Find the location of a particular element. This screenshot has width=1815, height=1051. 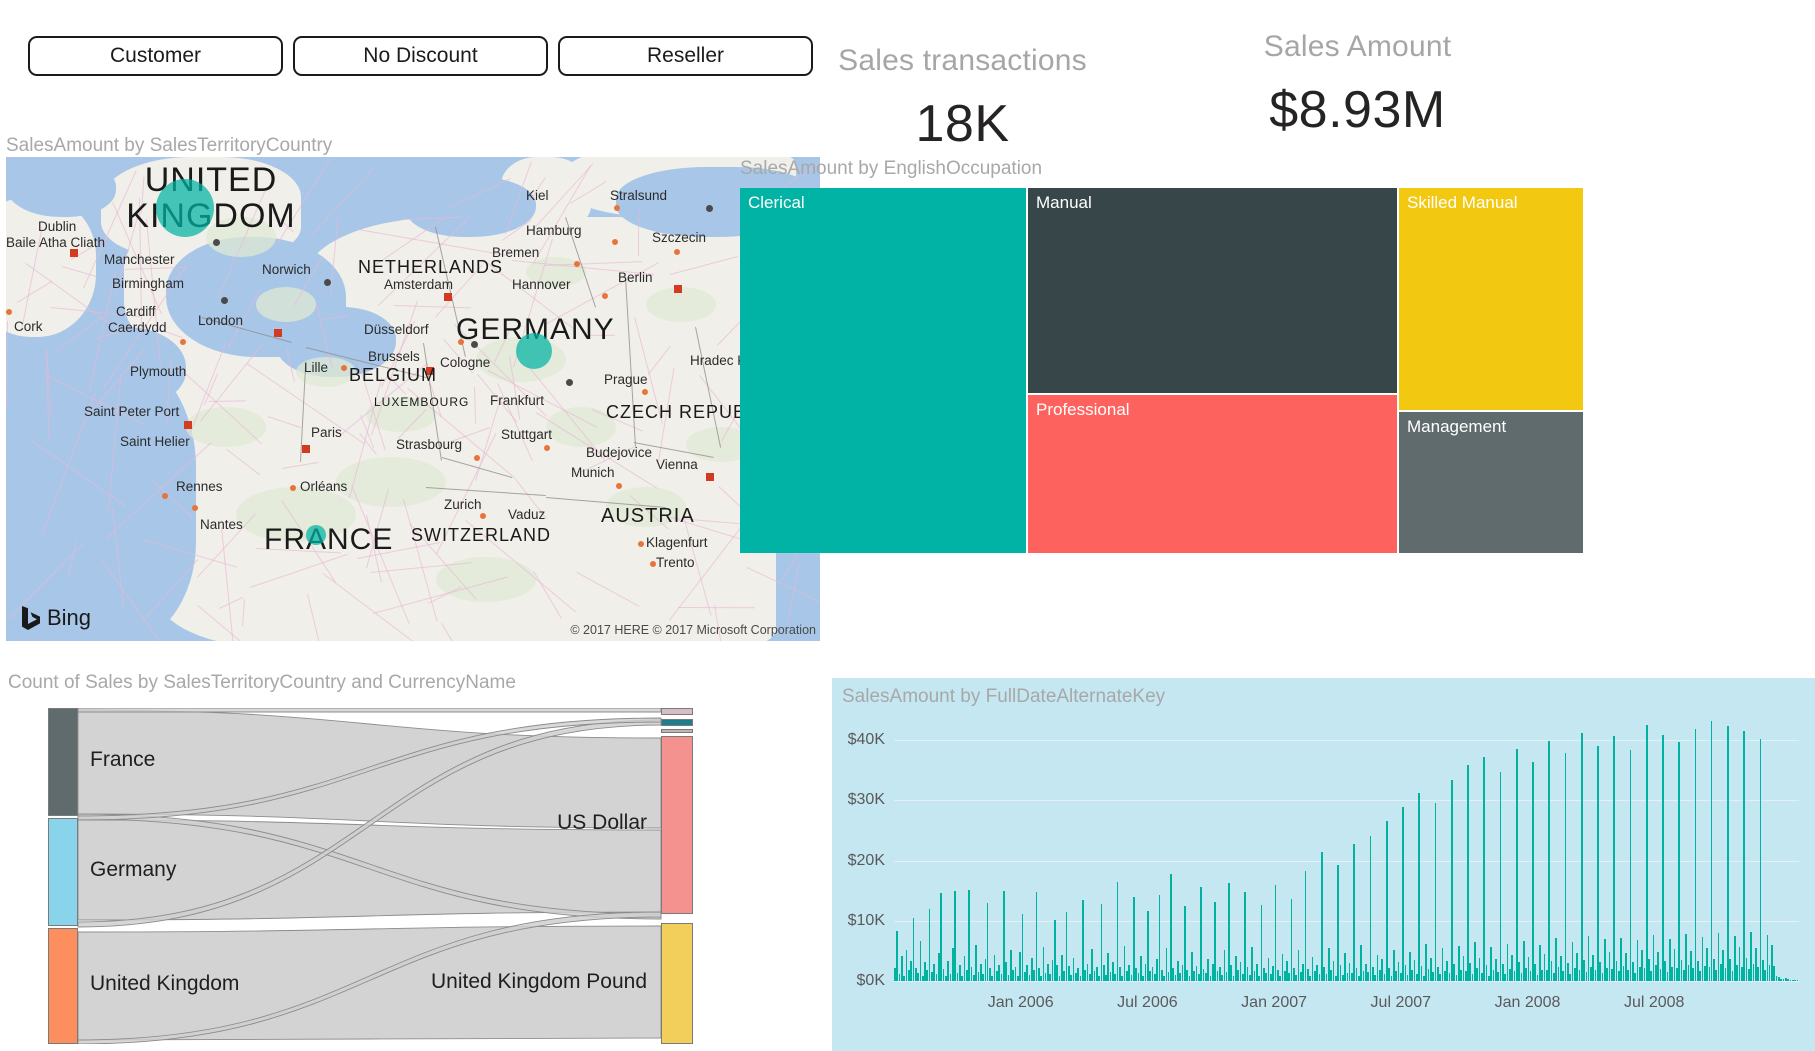

map-country-label: FRANCE is located at coordinates (329, 539).